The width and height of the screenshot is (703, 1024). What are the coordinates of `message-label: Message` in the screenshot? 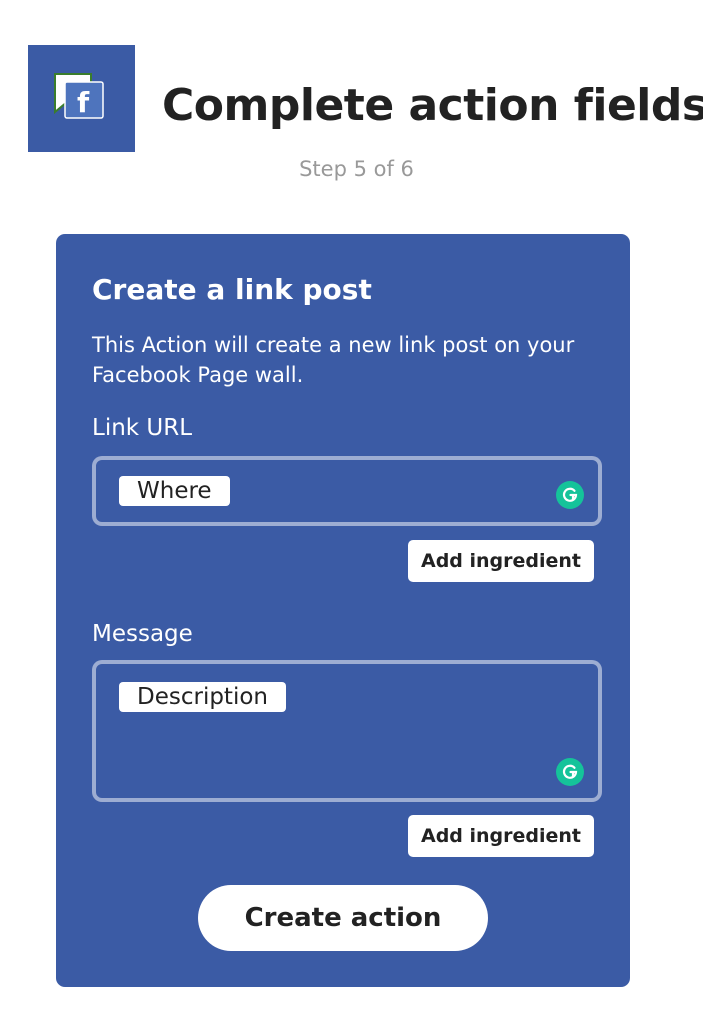 It's located at (142, 634).